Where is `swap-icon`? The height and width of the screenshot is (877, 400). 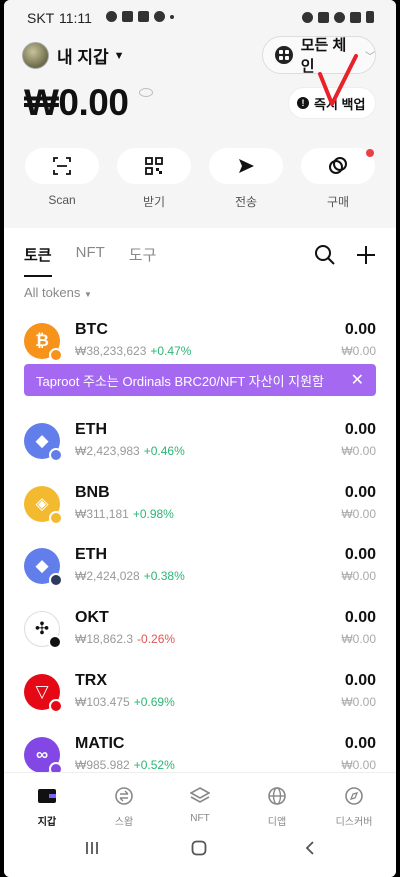
swap-icon is located at coordinates (124, 796).